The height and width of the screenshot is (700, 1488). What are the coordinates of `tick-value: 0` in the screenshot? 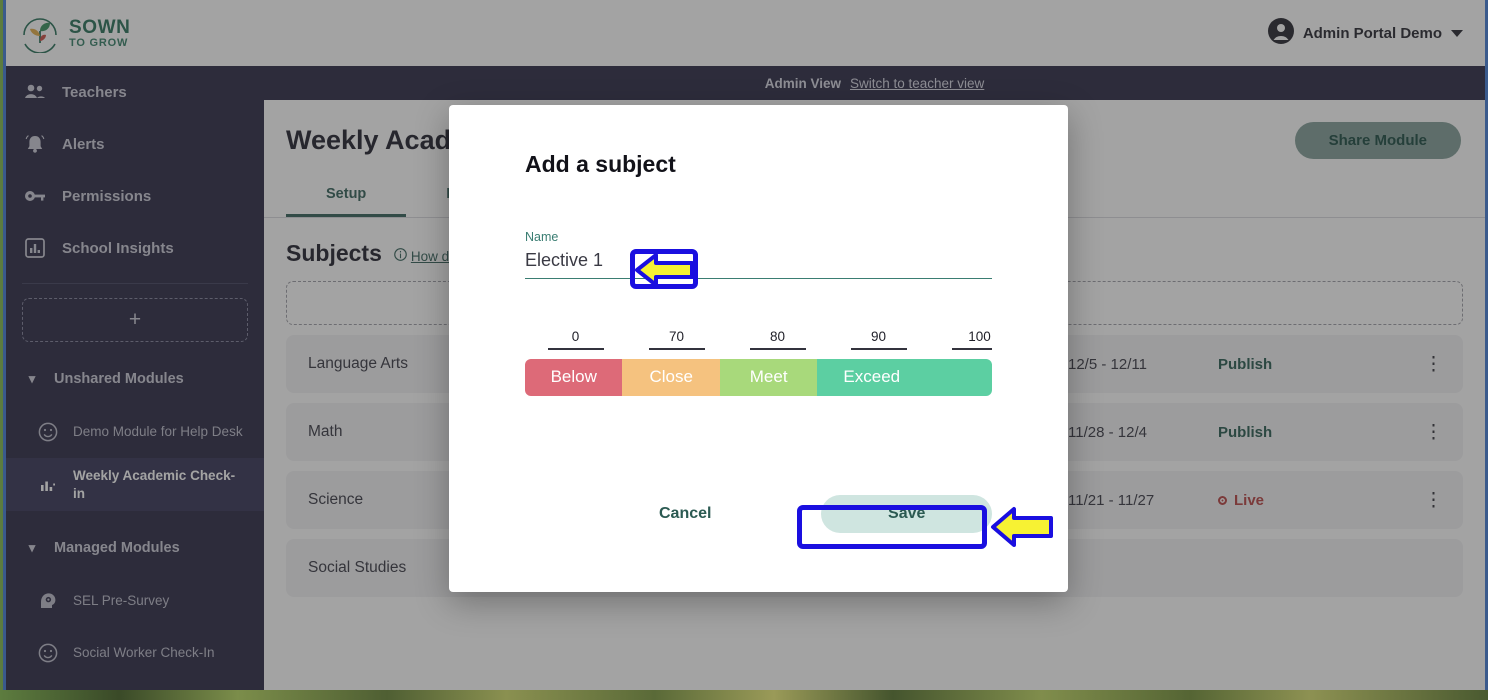 It's located at (575, 336).